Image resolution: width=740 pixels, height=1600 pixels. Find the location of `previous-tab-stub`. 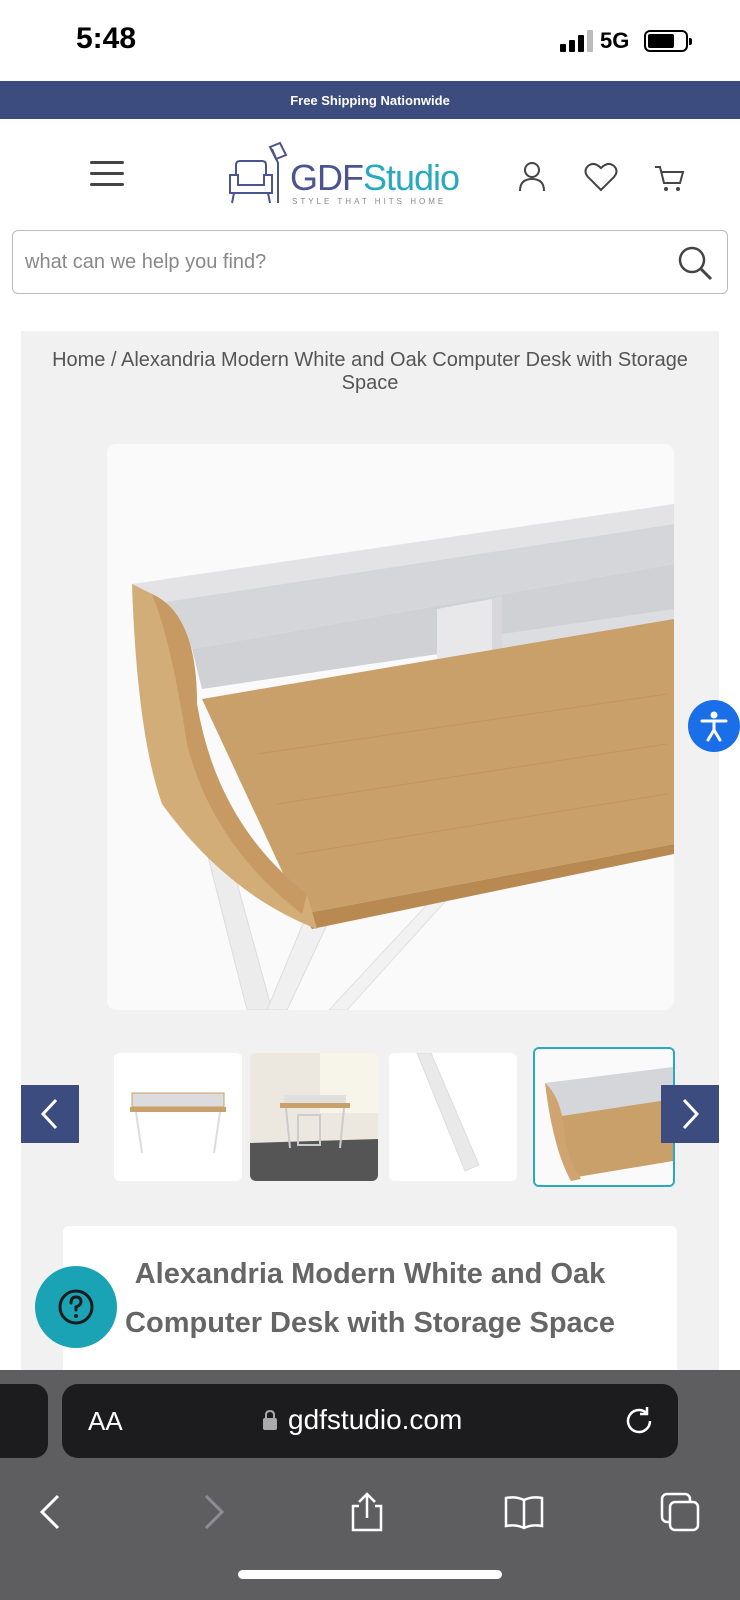

previous-tab-stub is located at coordinates (24, 1421).